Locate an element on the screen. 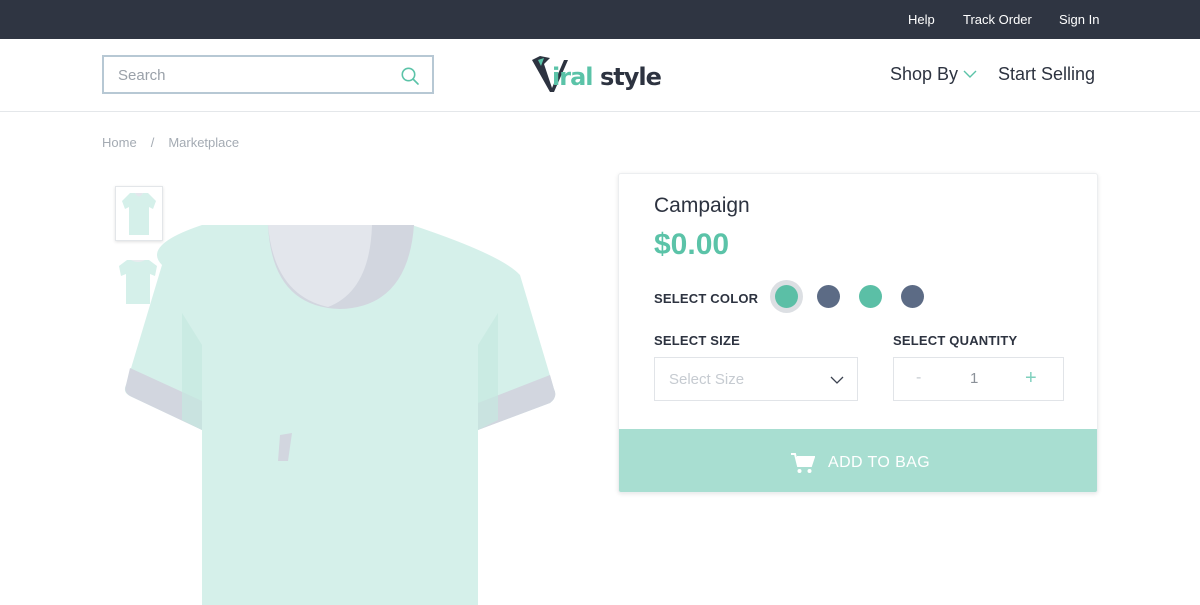 The width and height of the screenshot is (1200, 605). add-to-bag-button: ADD TO BAG is located at coordinates (858, 460).